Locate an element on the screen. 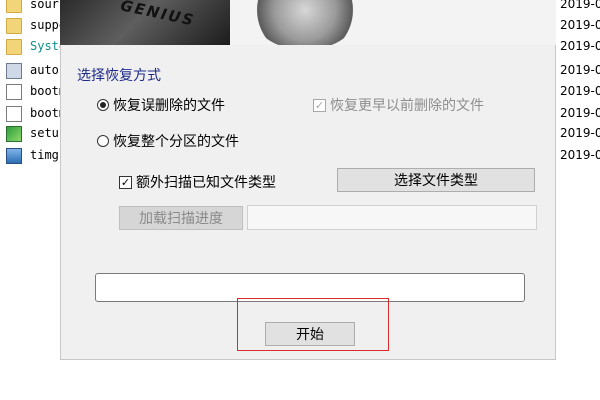  section-title: 选择恢复方式 is located at coordinates (119, 76).